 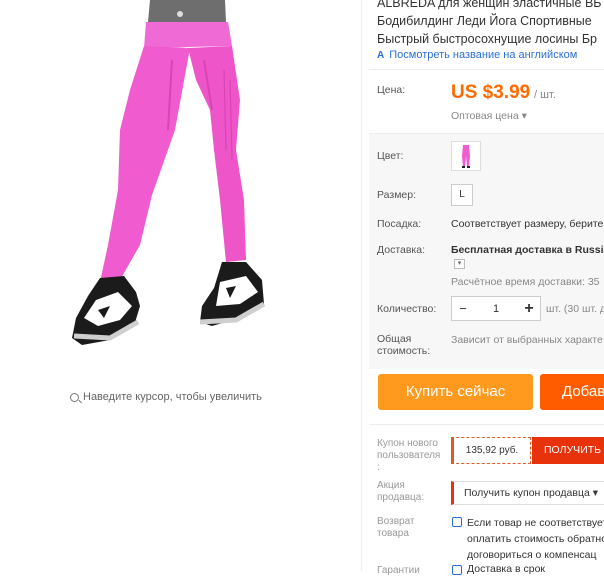 I want to click on return-label: Возврат товара, so click(x=396, y=528).